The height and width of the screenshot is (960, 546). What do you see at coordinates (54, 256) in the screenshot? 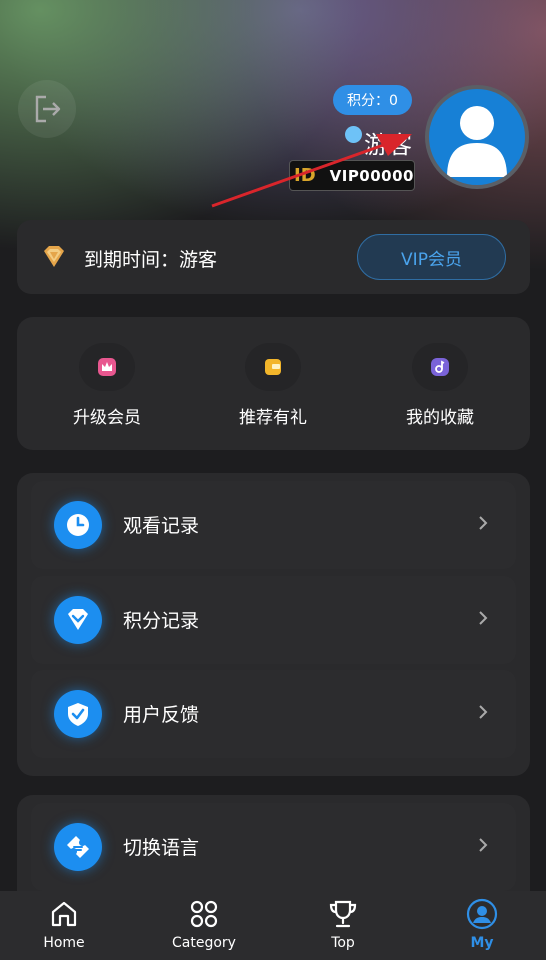
I see `diamond-icon` at bounding box center [54, 256].